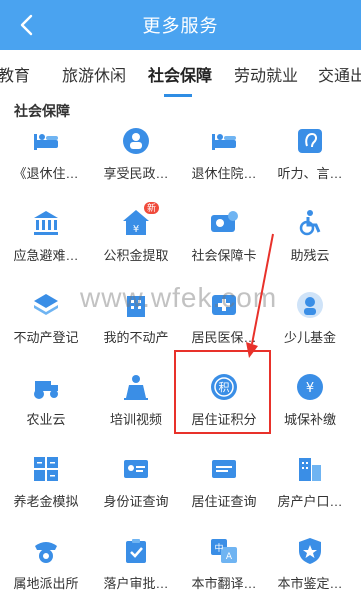 Image resolution: width=361 pixels, height=596 pixels. Describe the element at coordinates (136, 469) in the screenshot. I see `id-card-icon` at that location.